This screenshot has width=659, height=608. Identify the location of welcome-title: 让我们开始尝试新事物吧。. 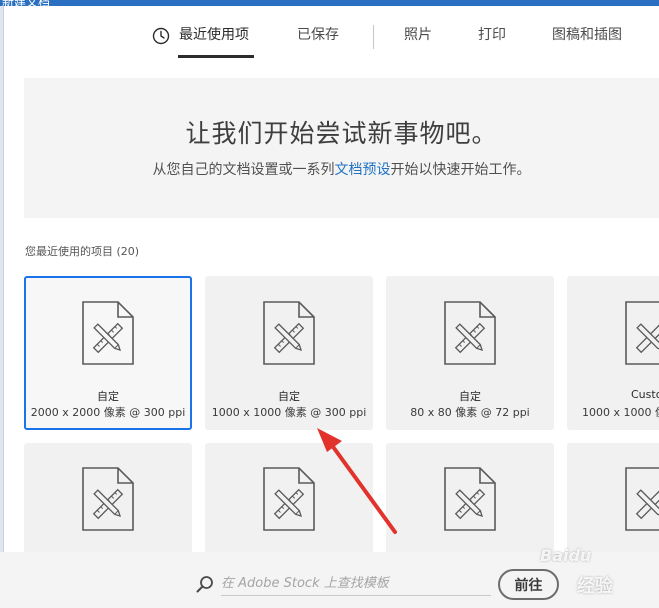
(341, 133).